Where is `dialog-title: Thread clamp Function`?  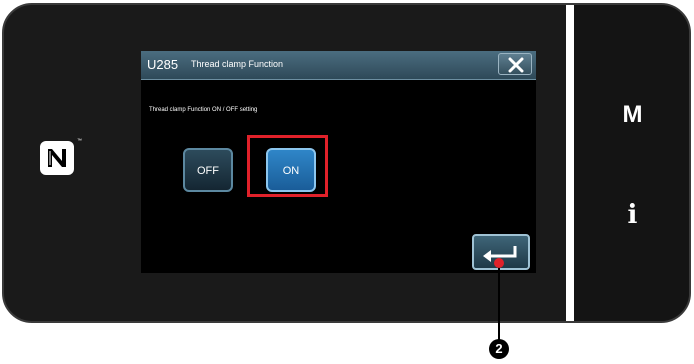 dialog-title: Thread clamp Function is located at coordinates (237, 64).